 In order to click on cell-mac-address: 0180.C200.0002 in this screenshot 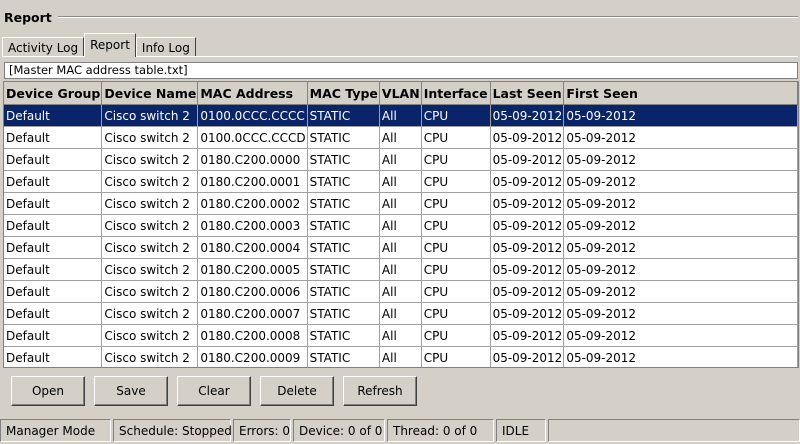, I will do `click(252, 203)`.